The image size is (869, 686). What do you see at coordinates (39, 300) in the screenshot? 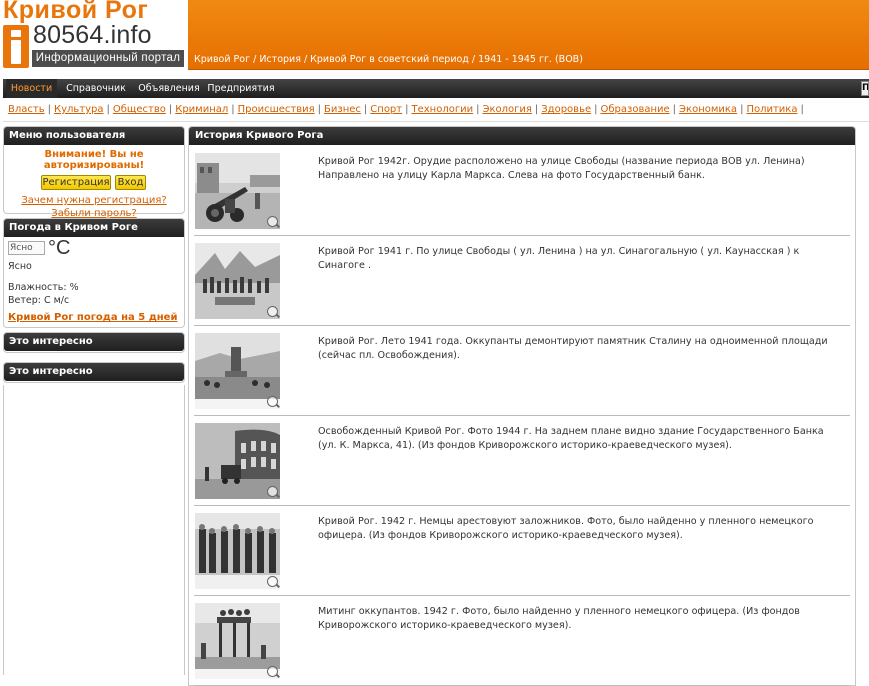
I see `weather-wind: Ветер: С м/с` at bounding box center [39, 300].